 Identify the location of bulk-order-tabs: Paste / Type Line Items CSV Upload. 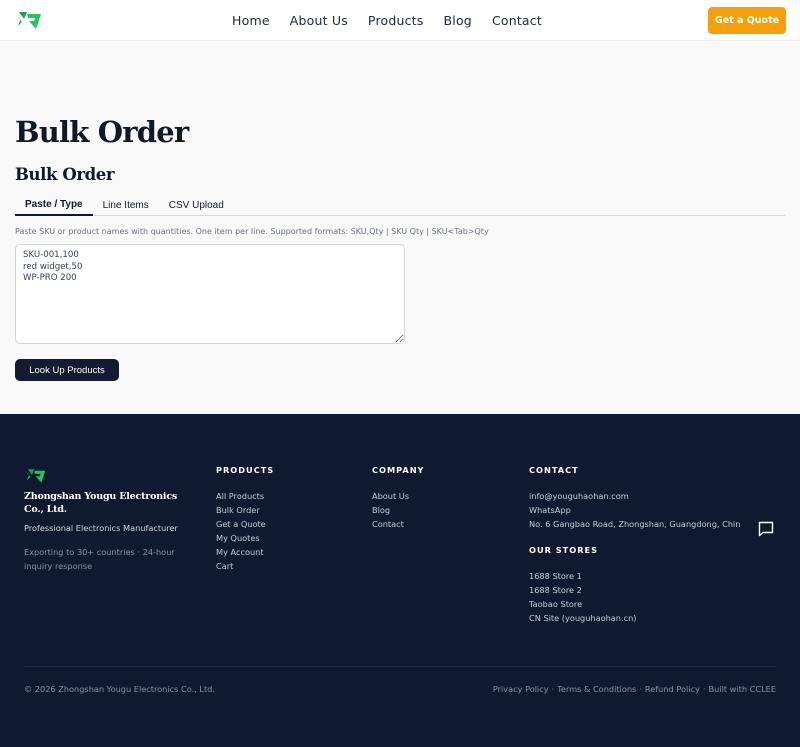
(400, 205).